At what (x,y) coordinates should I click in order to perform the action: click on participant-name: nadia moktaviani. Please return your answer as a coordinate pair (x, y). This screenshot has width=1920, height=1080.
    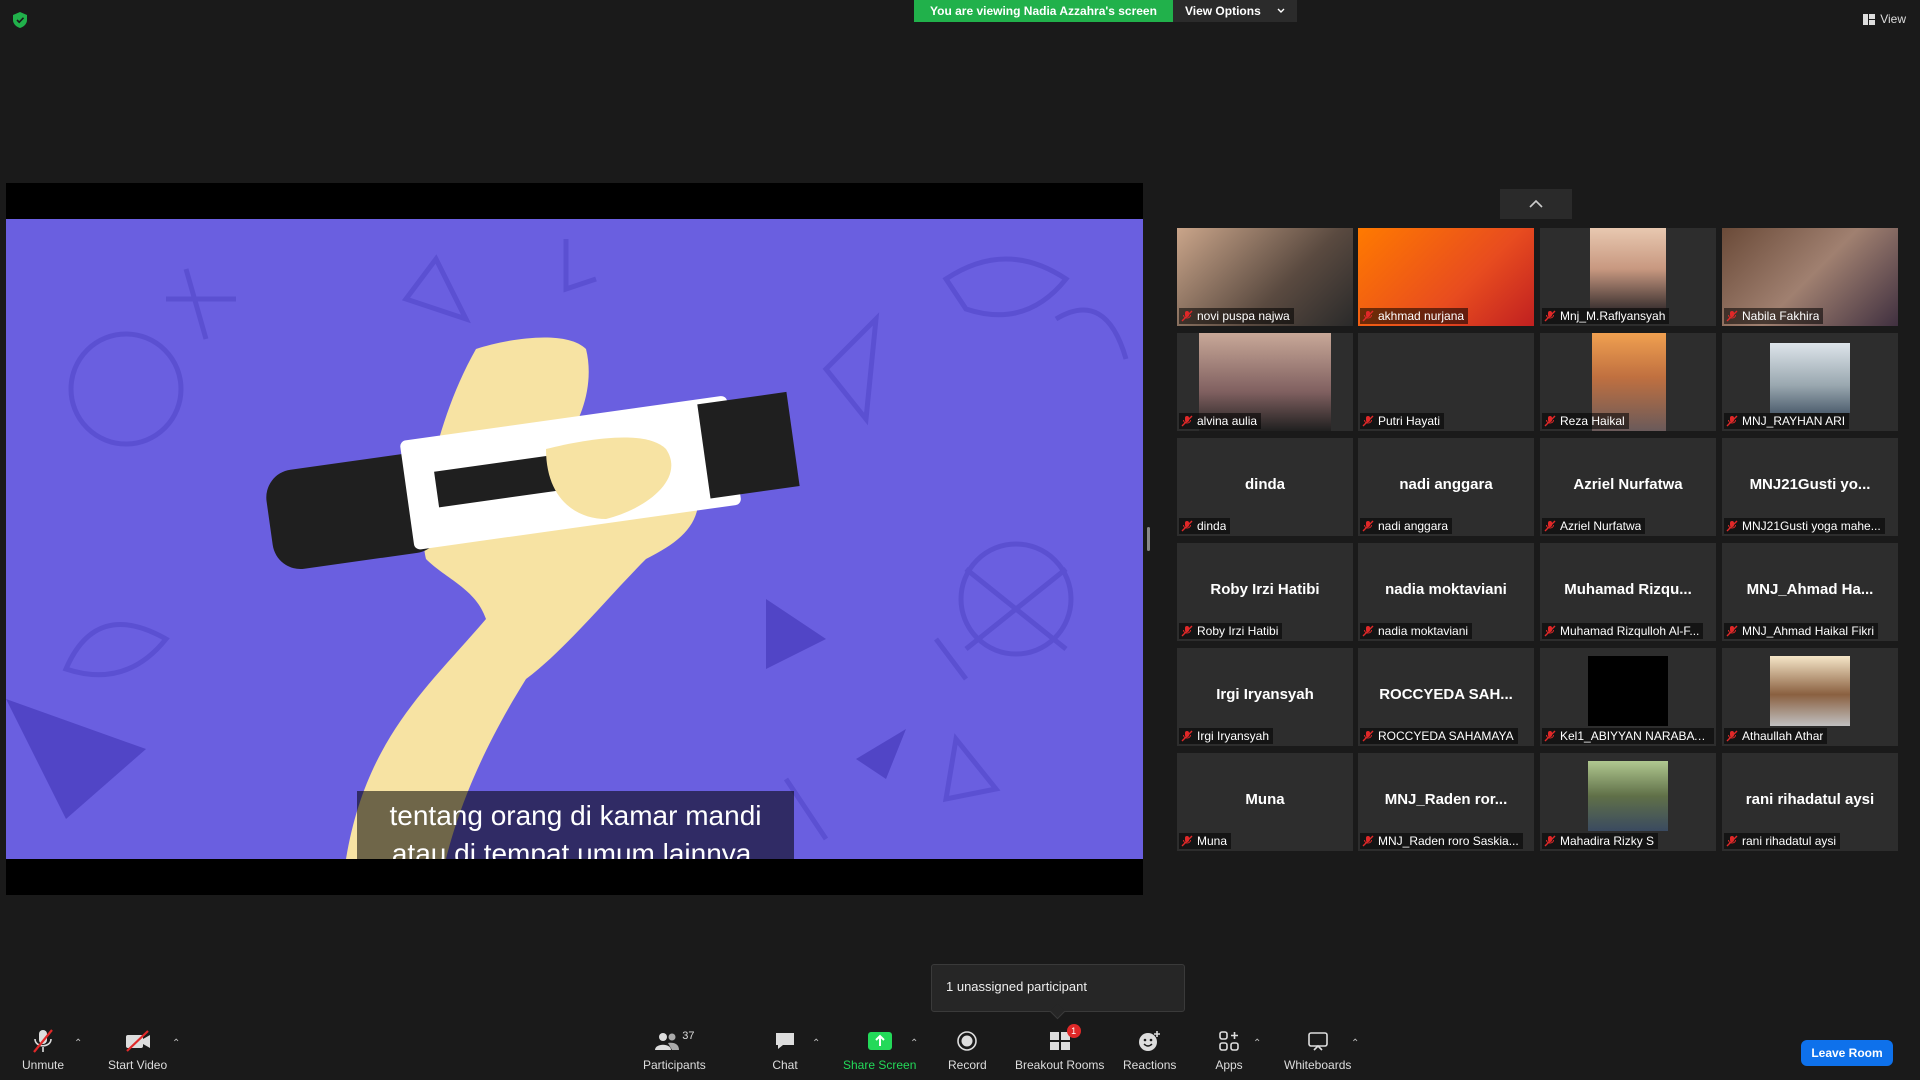
    Looking at the image, I should click on (1423, 631).